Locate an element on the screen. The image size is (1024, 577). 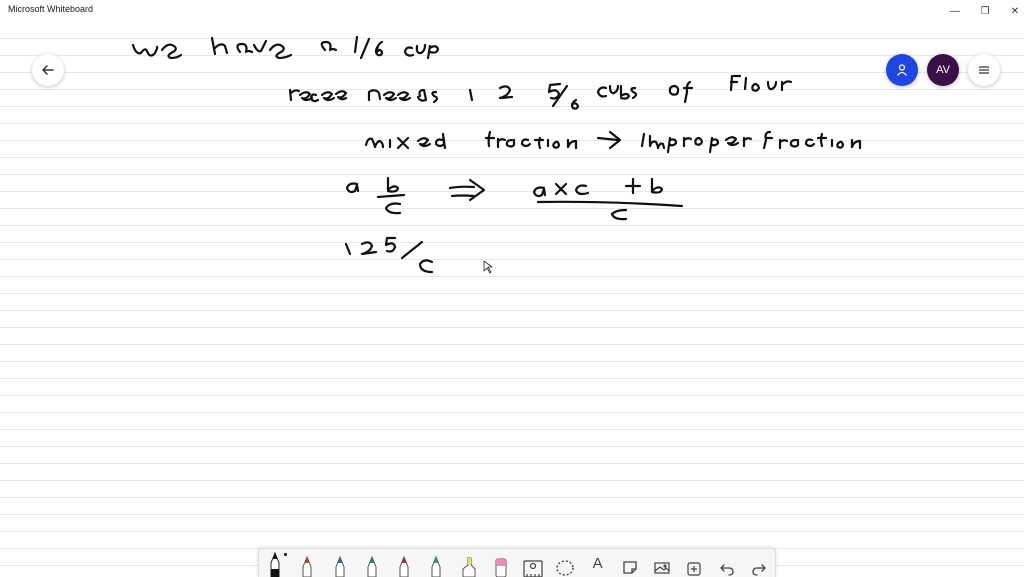
insert-icon is located at coordinates (694, 569).